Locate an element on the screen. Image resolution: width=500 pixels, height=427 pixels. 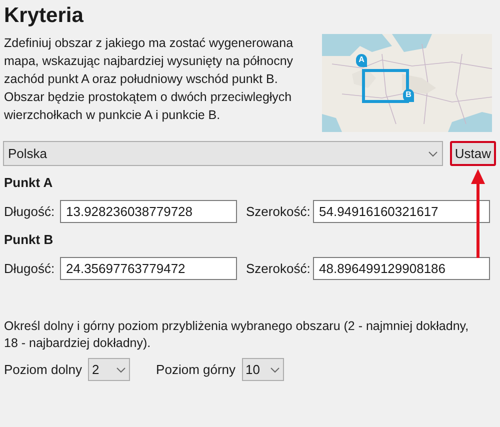
field-label: Poziom dolny is located at coordinates (43, 369).